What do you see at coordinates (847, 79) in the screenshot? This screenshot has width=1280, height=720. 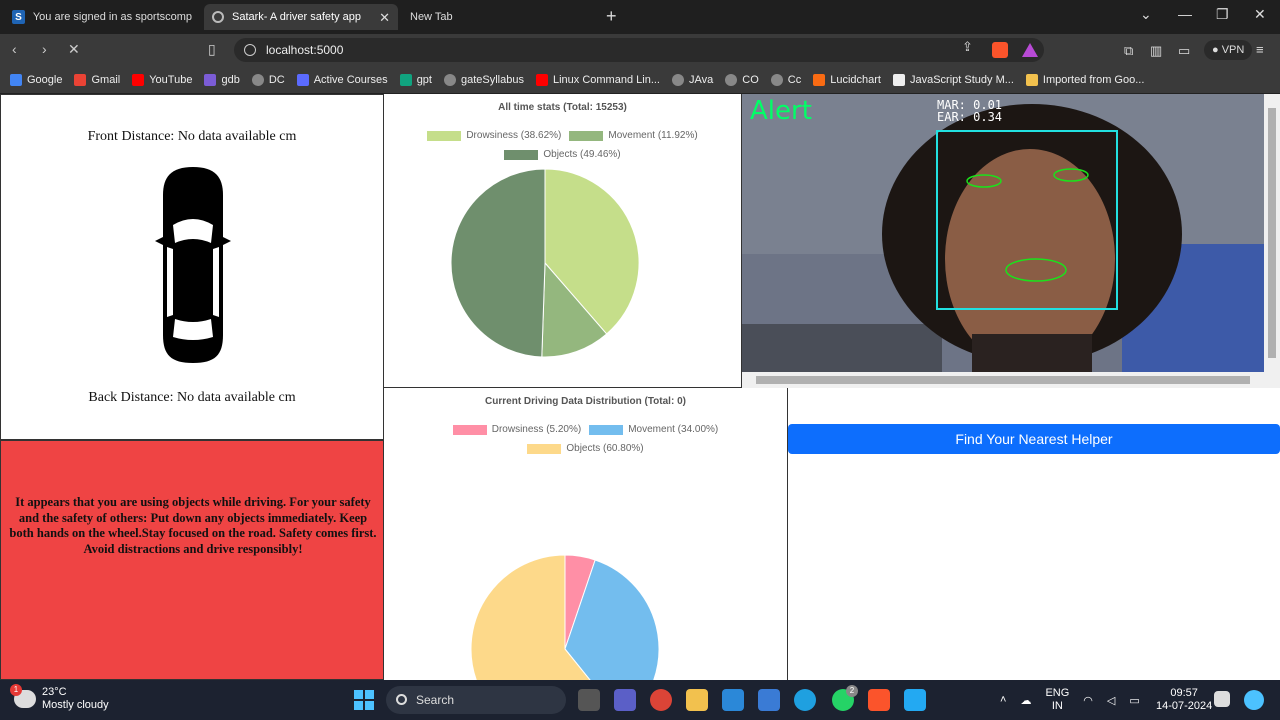 I see `bookmark-lucidchart: Lucidchart` at bounding box center [847, 79].